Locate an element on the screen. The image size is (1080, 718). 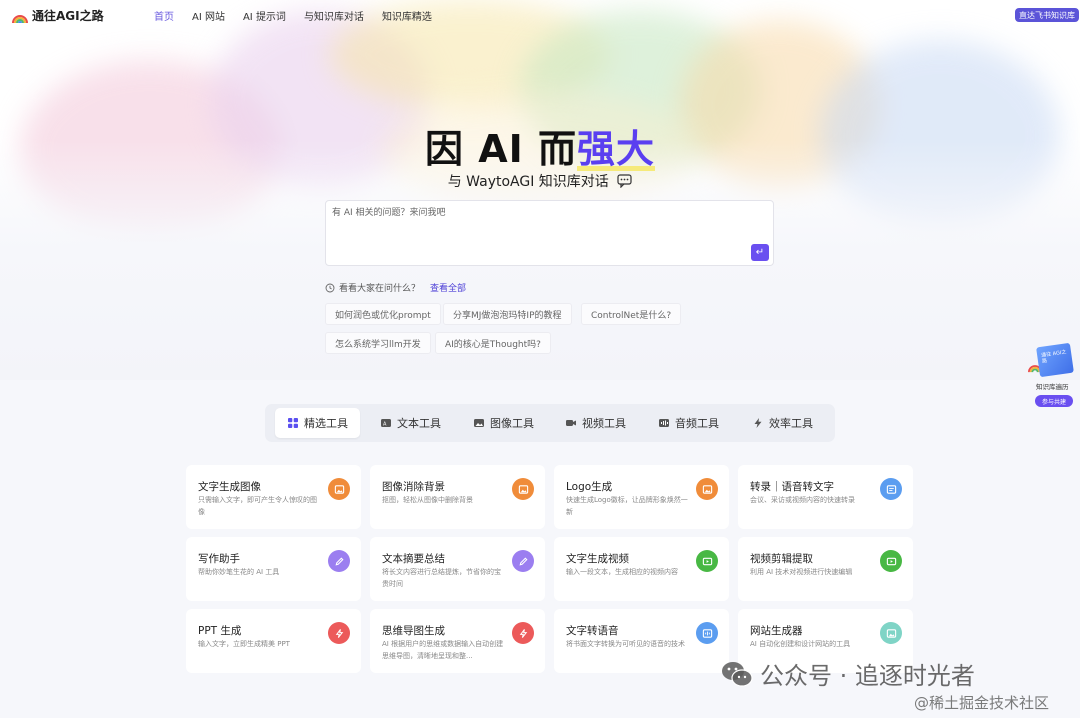
tool-card-title: 写作助手 is located at coordinates (219, 559).